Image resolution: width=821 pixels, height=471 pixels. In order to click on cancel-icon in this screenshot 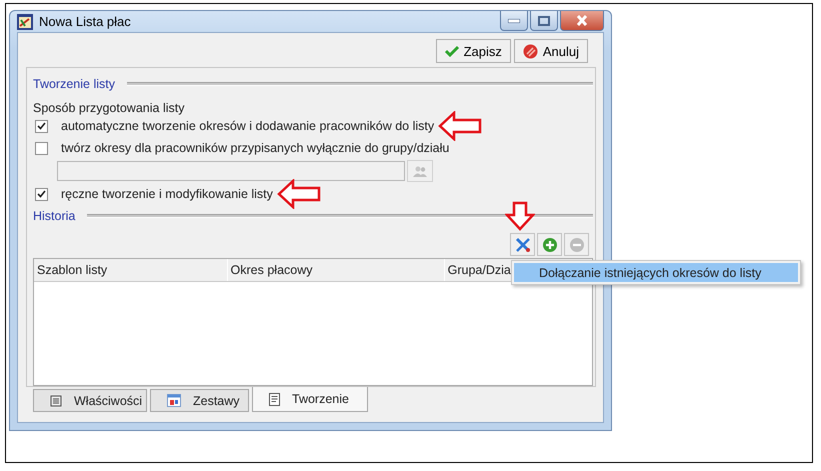, I will do `click(530, 51)`.